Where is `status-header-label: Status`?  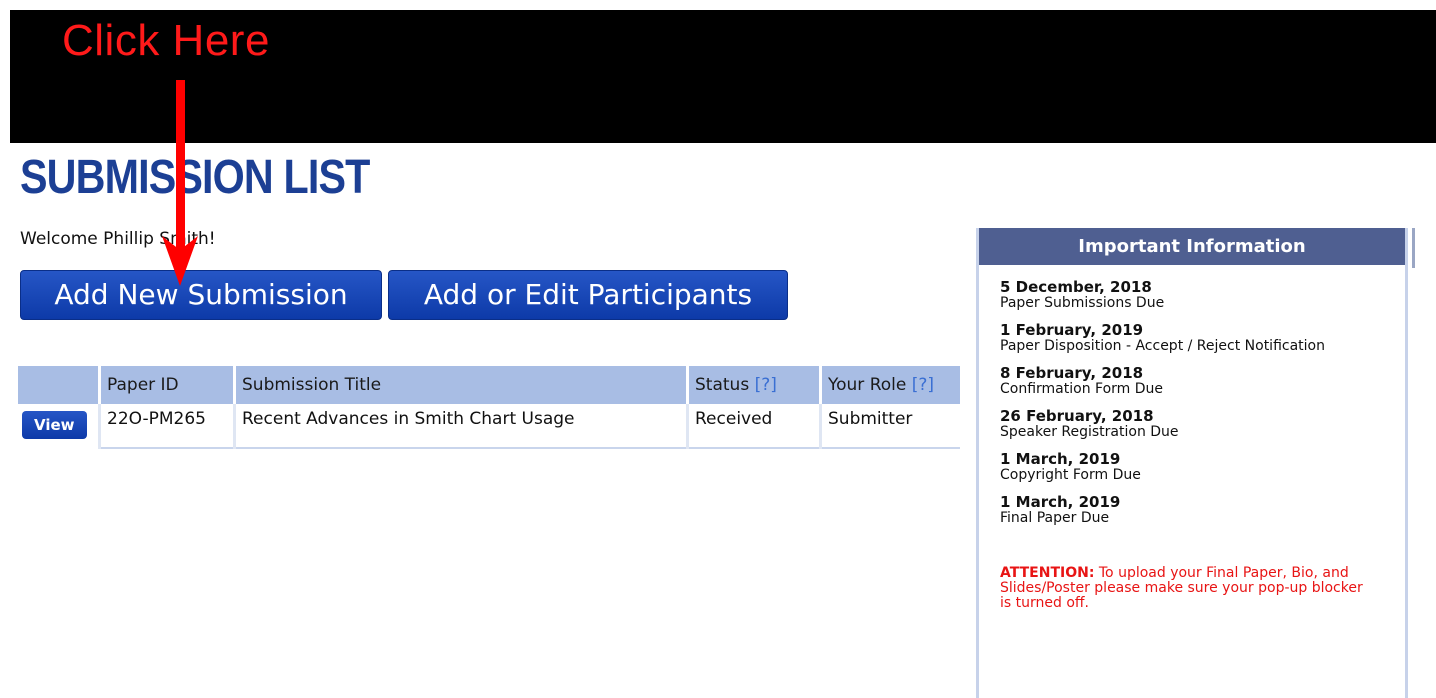
status-header-label: Status is located at coordinates (722, 385).